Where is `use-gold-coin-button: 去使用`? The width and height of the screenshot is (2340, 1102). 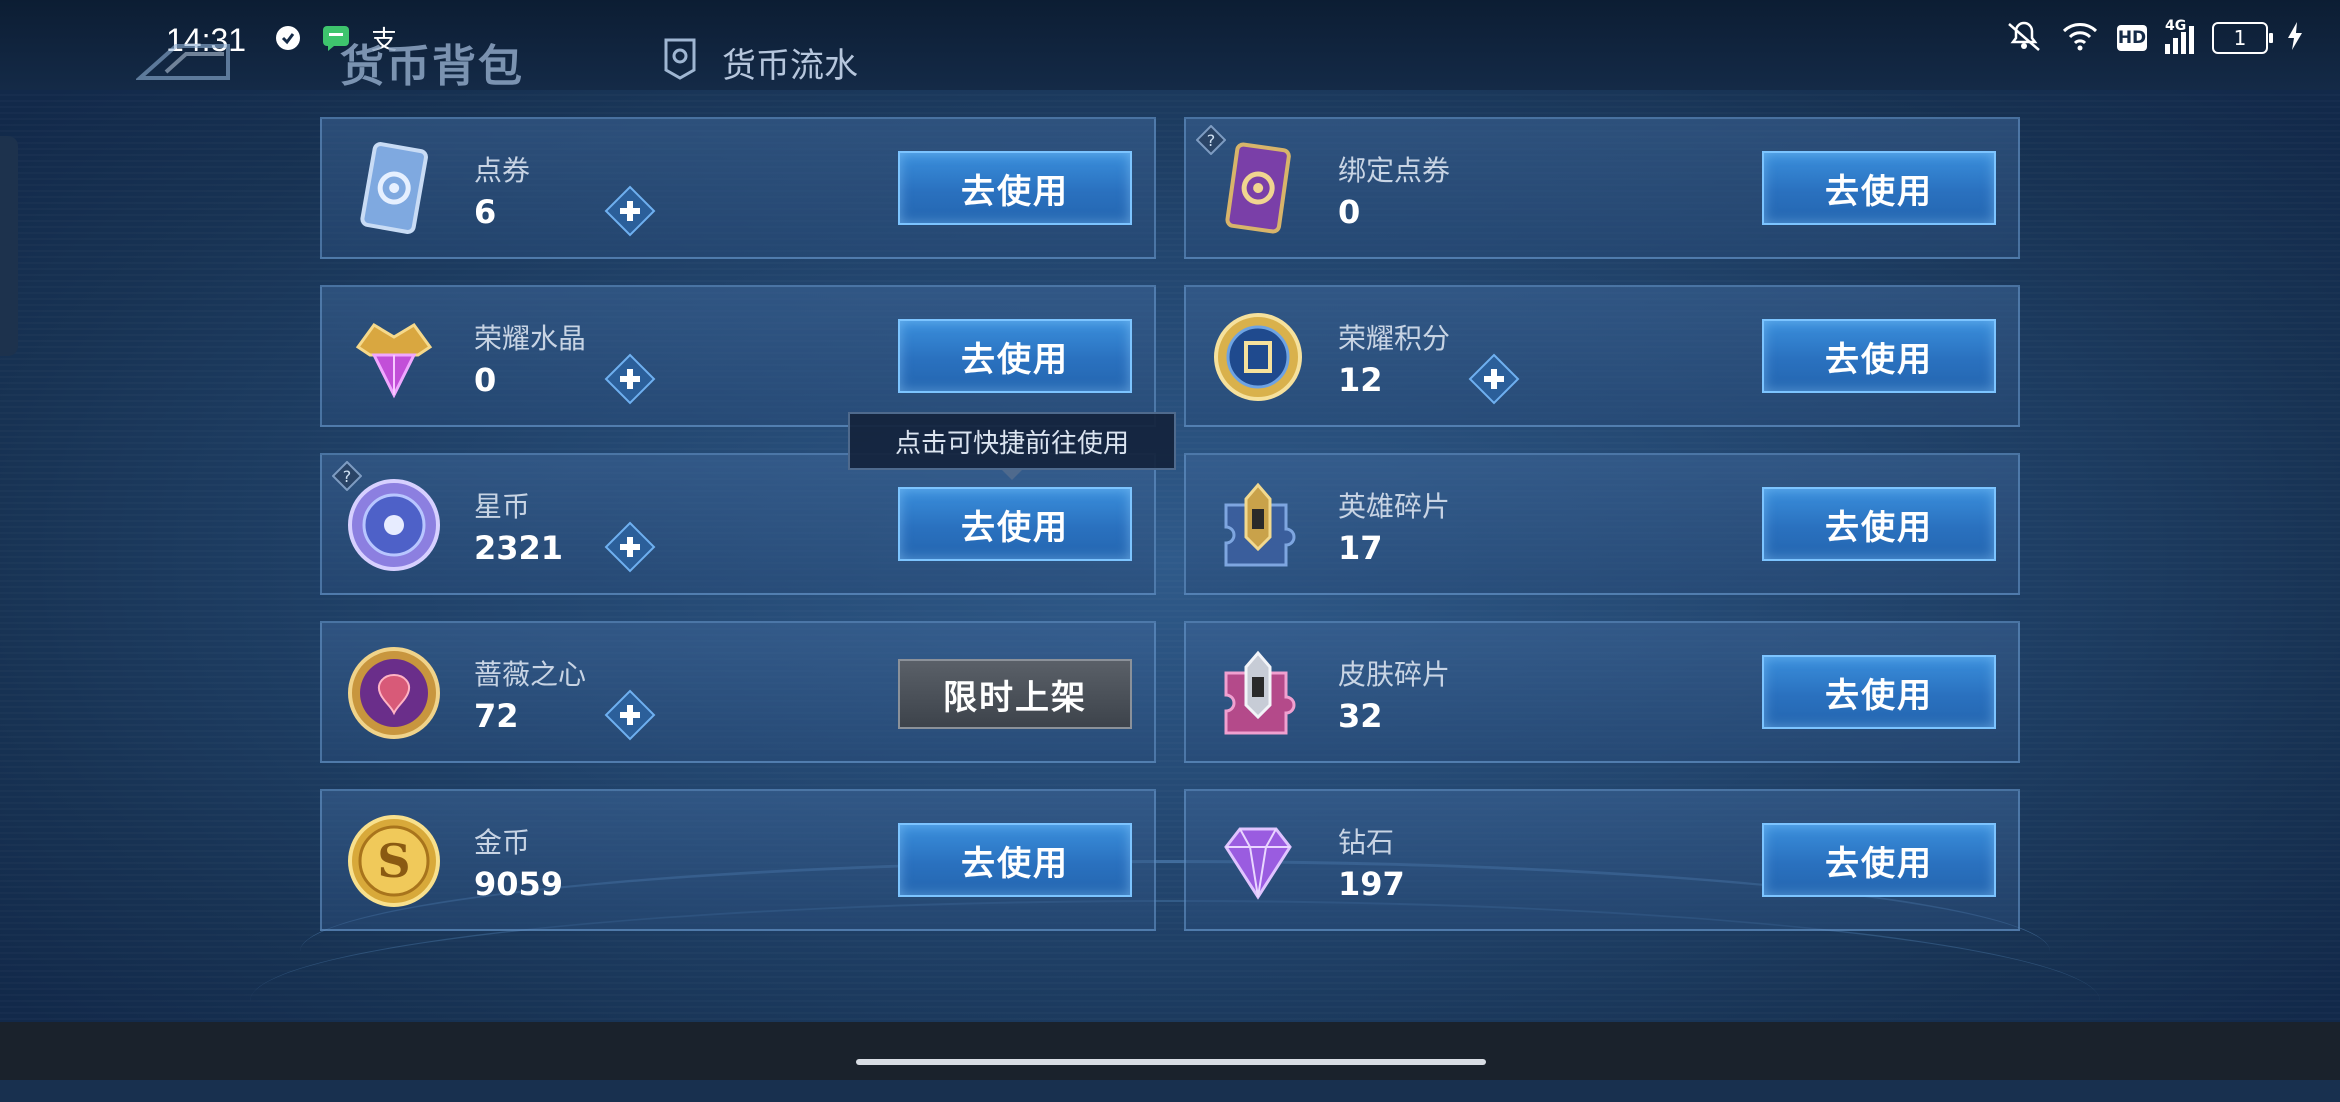
use-gold-coin-button: 去使用 is located at coordinates (1015, 860).